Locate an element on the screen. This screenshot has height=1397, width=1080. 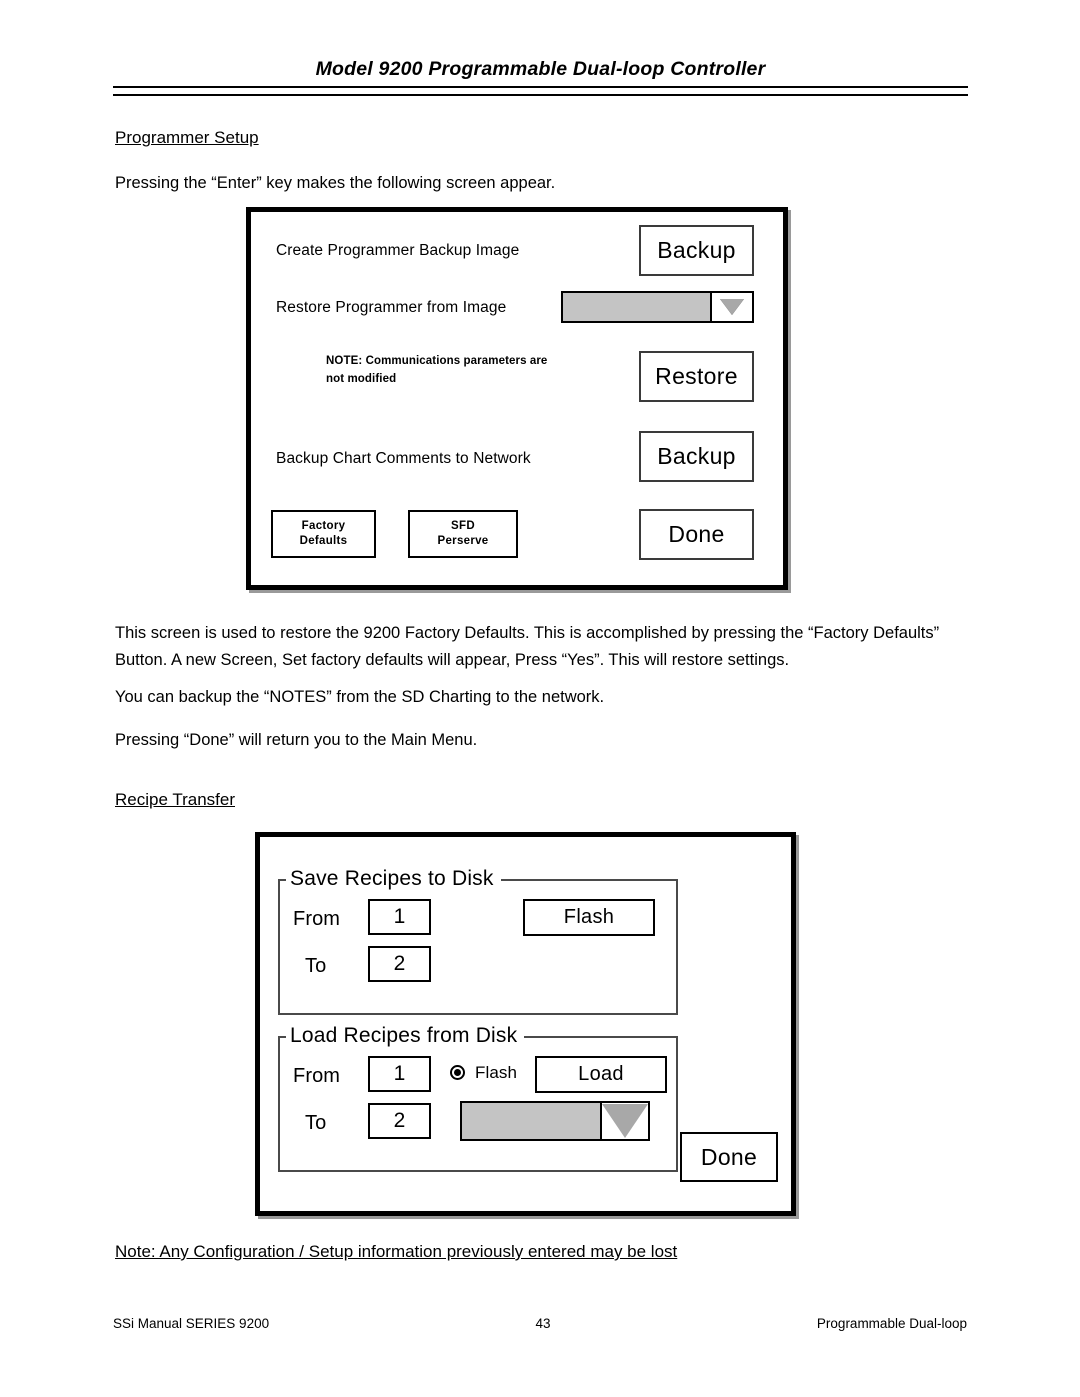
save-recipes-group-legend: Save Recipes to Disk is located at coordinates (393, 879).